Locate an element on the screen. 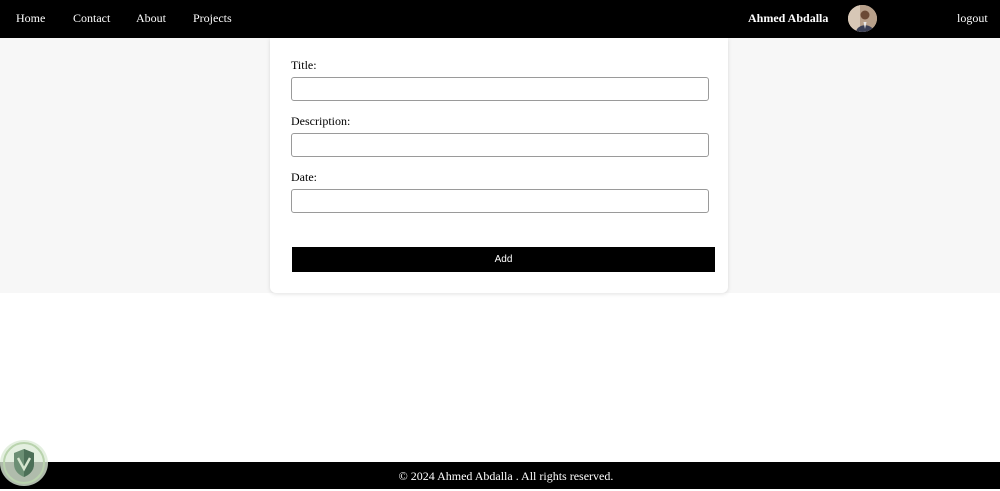  nav-link-home: Home is located at coordinates (30, 18).